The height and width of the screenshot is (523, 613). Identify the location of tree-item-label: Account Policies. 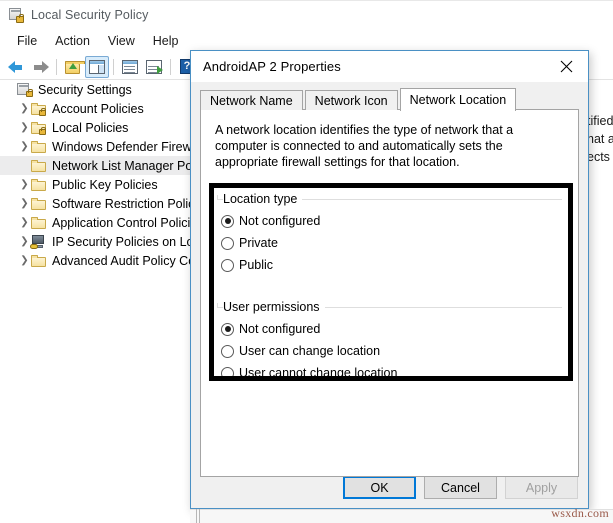
(98, 108).